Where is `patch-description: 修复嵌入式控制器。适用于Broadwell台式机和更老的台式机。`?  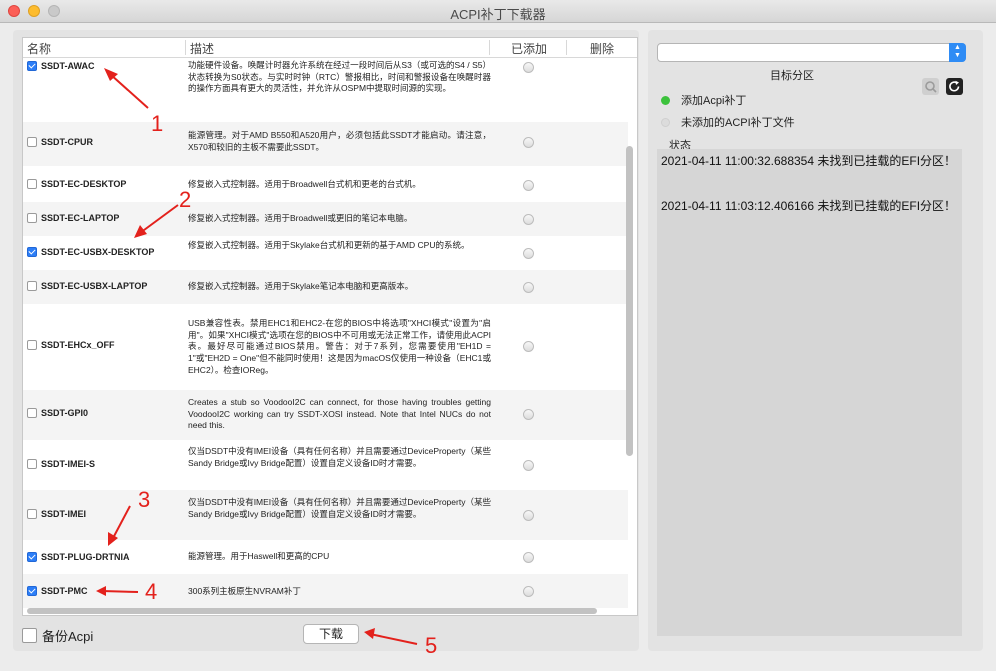
patch-description: 修复嵌入式控制器。适用于Broadwell台式机和更老的台式机。 is located at coordinates (304, 184).